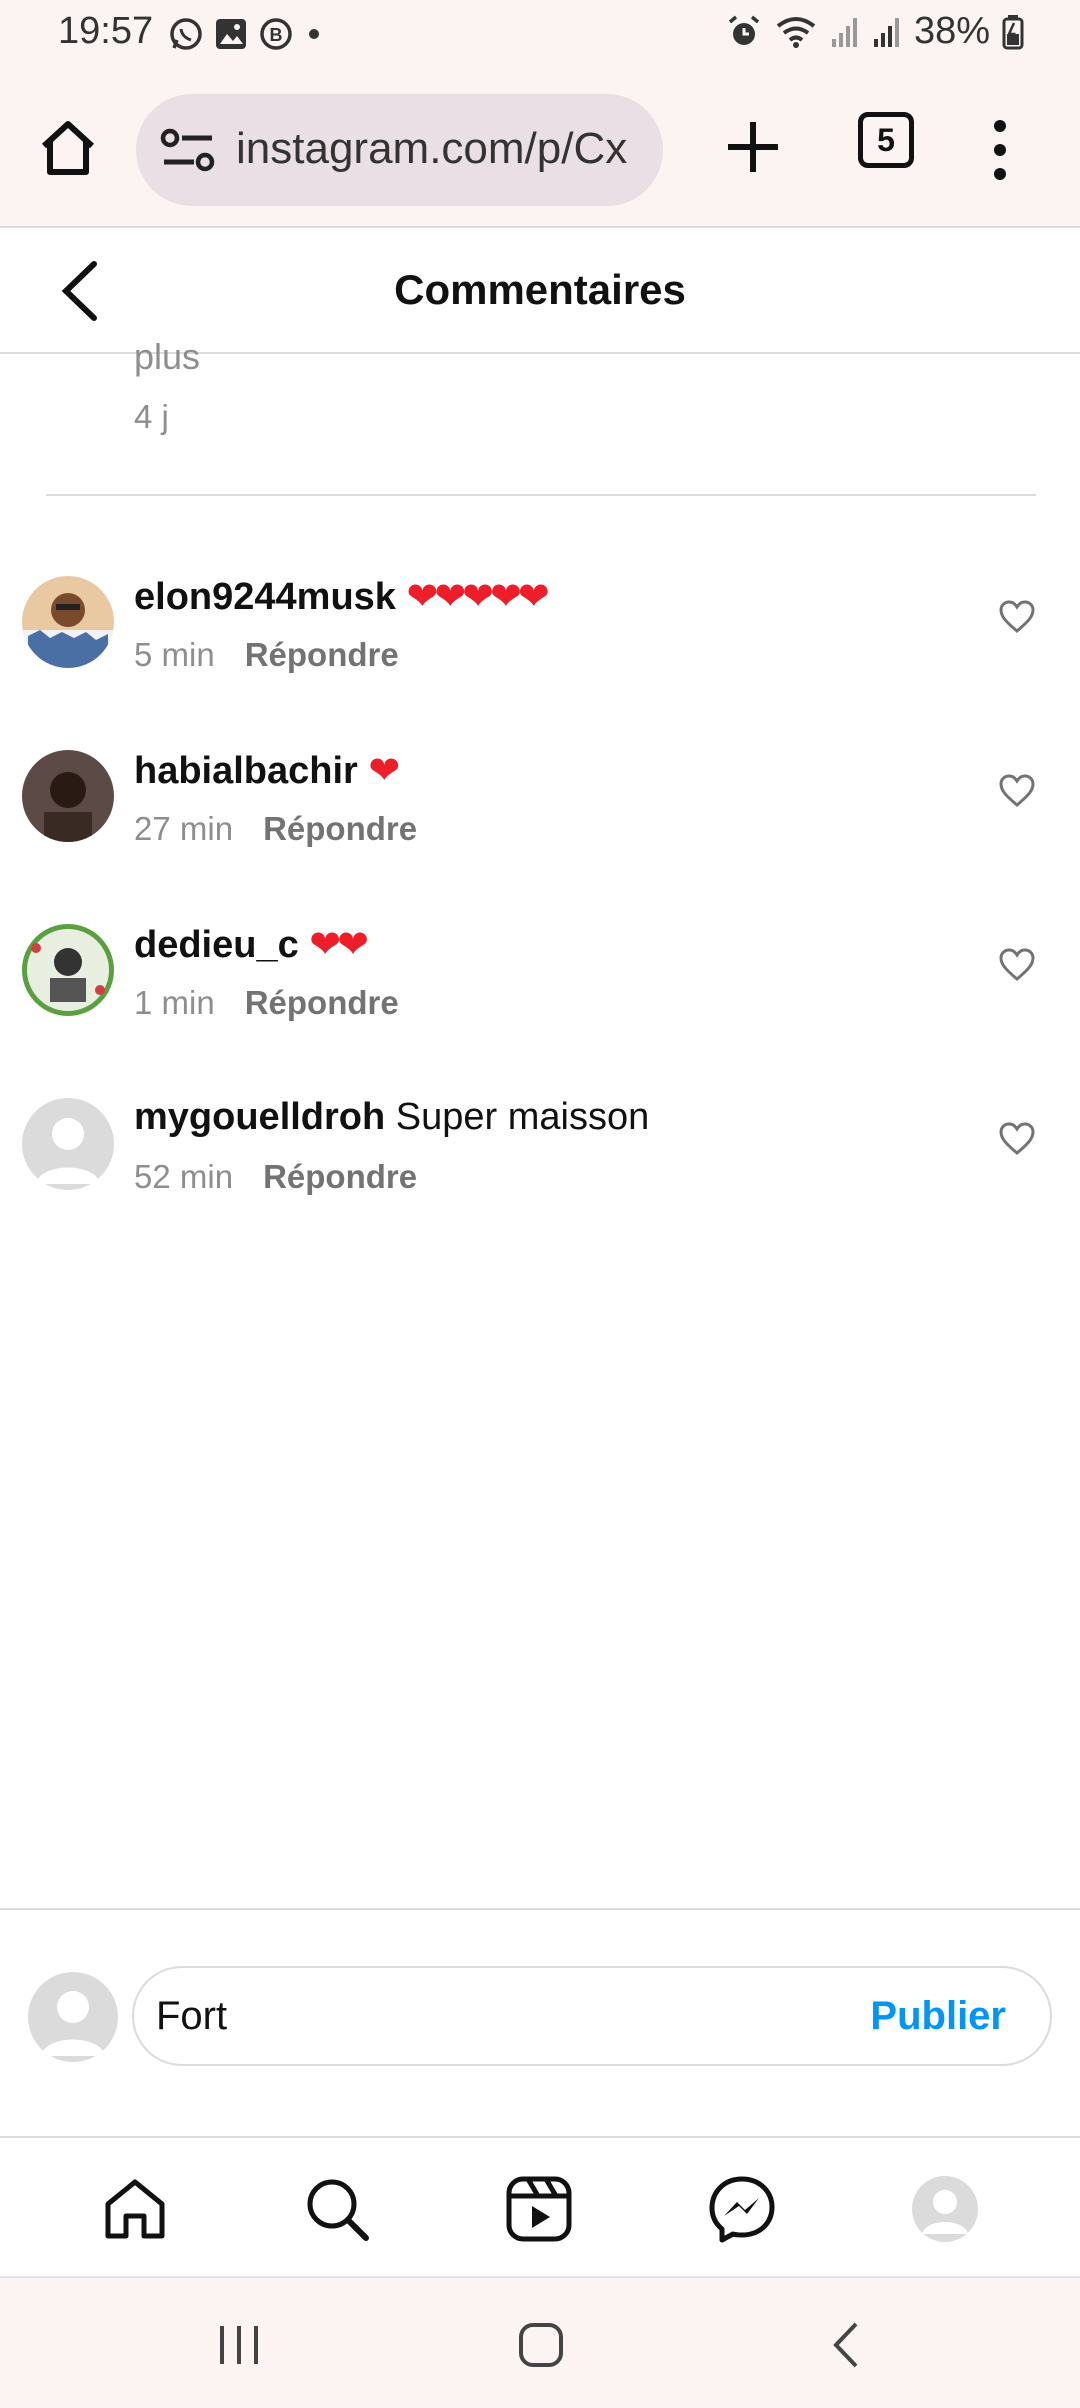  I want to click on comment-time: 1 min, so click(174, 1002).